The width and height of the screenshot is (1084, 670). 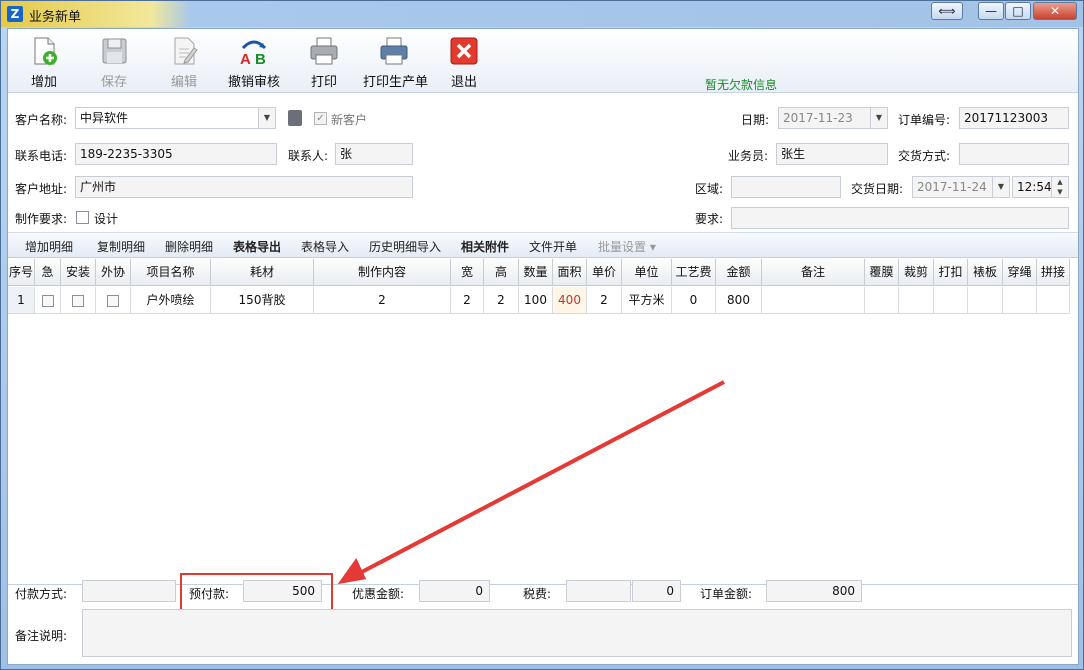 What do you see at coordinates (813, 272) in the screenshot?
I see `column-header-15: 备注` at bounding box center [813, 272].